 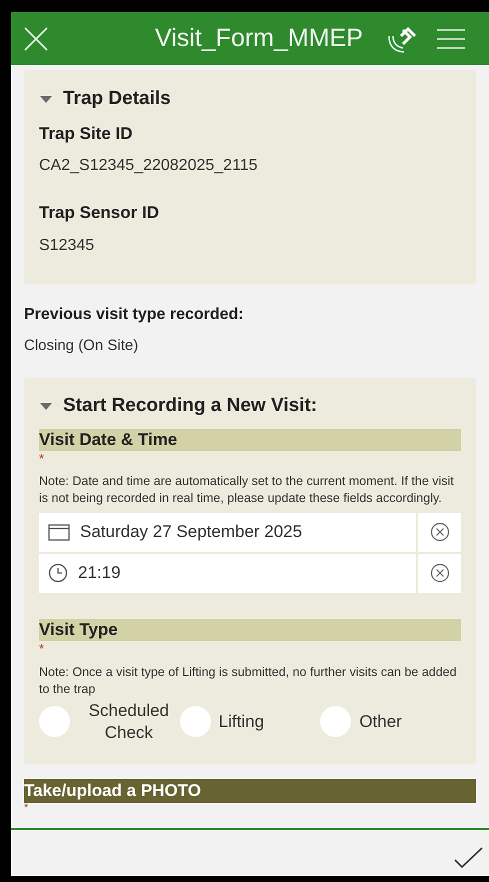 What do you see at coordinates (36, 39) in the screenshot?
I see `close-icon` at bounding box center [36, 39].